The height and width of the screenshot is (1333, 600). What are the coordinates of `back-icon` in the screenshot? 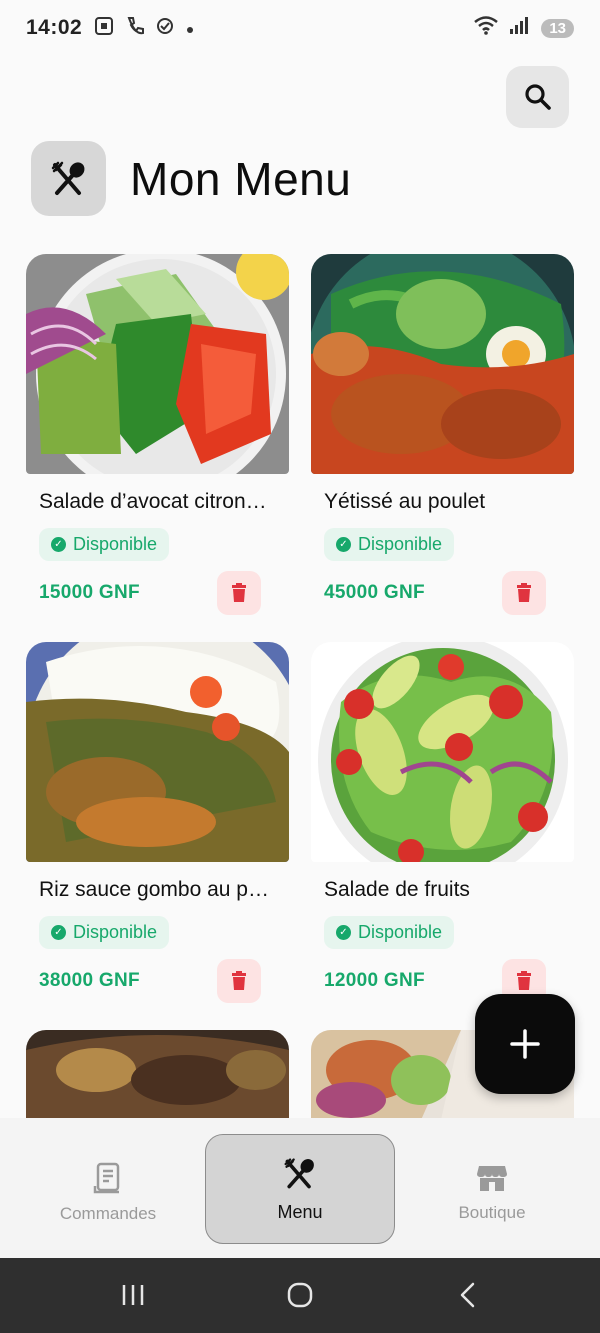 It's located at (467, 1295).